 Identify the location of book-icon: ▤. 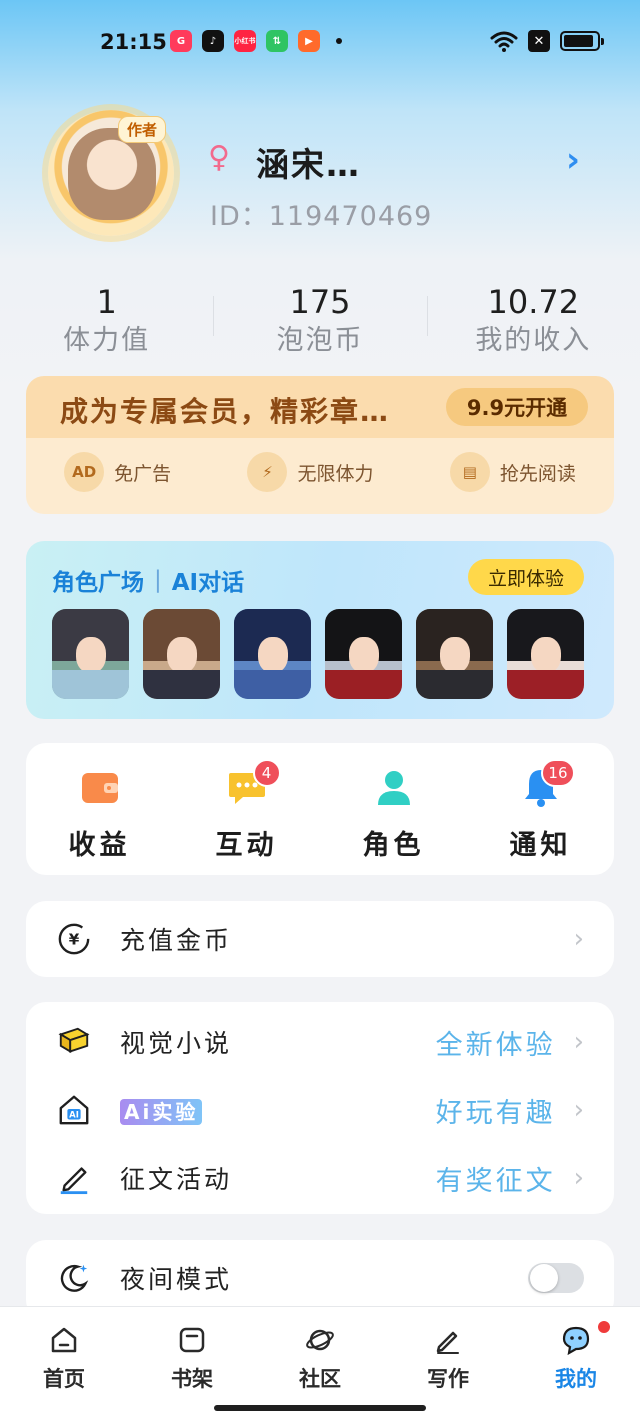
(469, 472).